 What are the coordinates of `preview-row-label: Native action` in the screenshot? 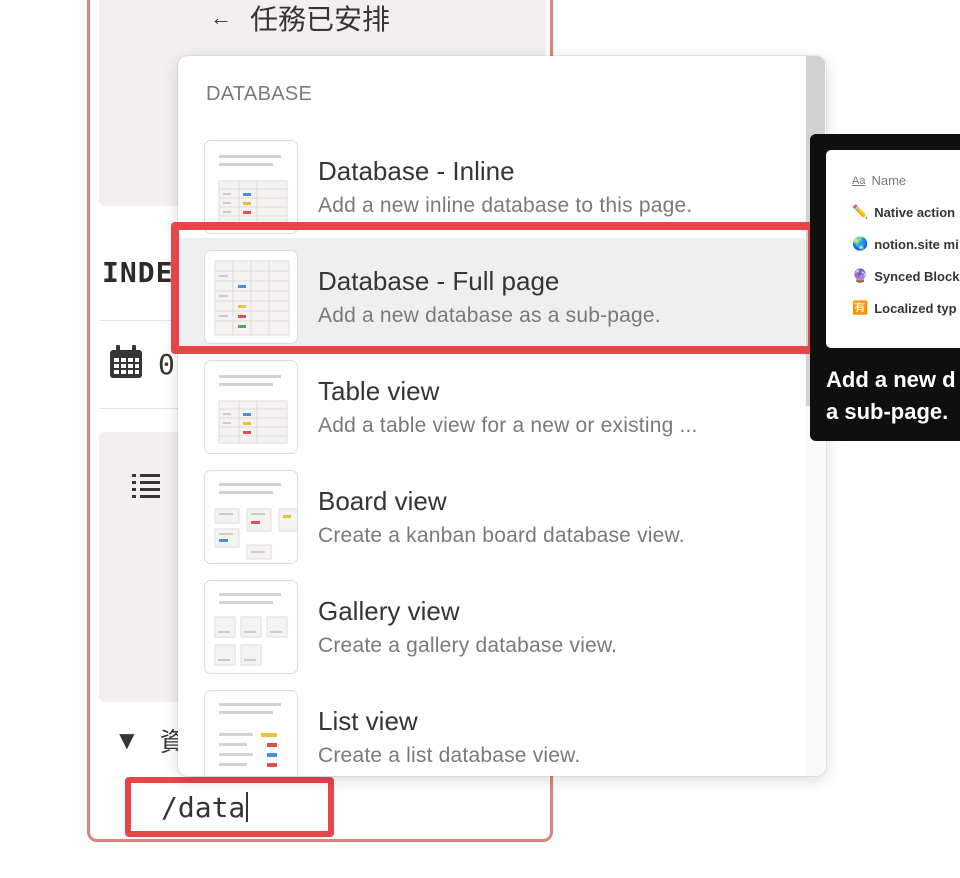 It's located at (915, 212).